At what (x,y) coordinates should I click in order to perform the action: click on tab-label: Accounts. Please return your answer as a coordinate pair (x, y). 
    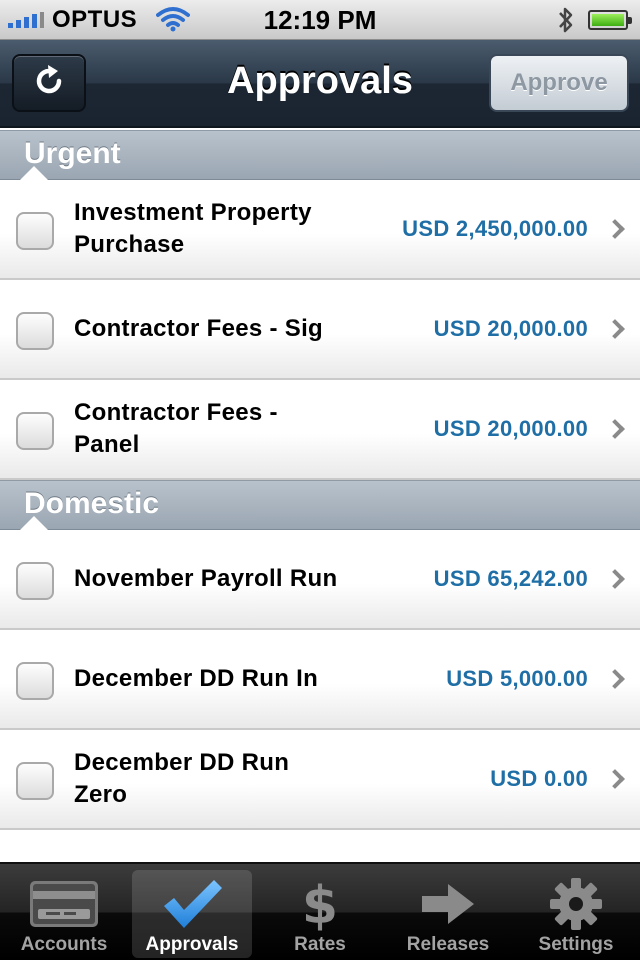
    Looking at the image, I should click on (64, 944).